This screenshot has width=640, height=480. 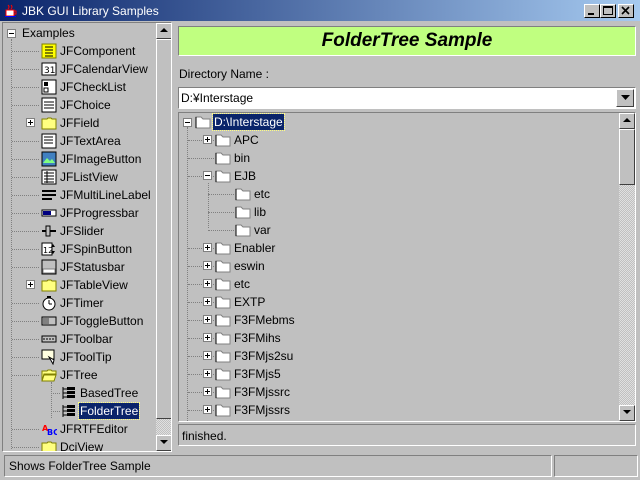 I want to click on tree-item-label: JFChoice, so click(x=85, y=105).